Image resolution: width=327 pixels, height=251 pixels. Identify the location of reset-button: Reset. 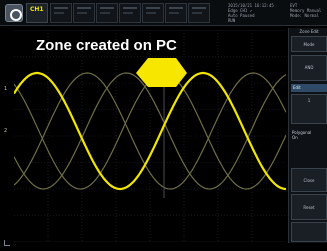
(309, 207).